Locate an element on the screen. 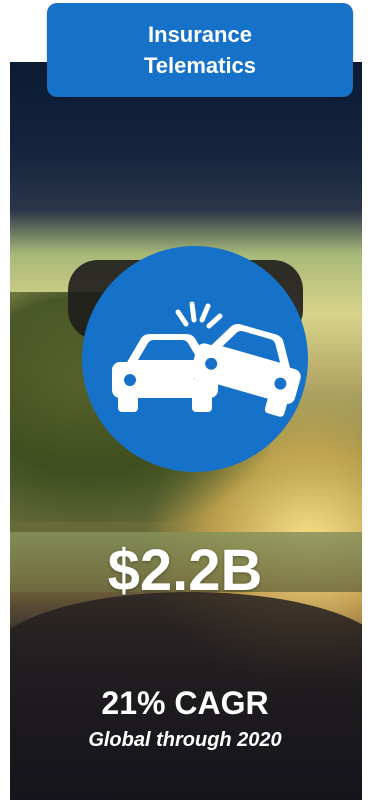 This screenshot has height=800, width=370. category-badge: Insurance Telematics is located at coordinates (200, 50).